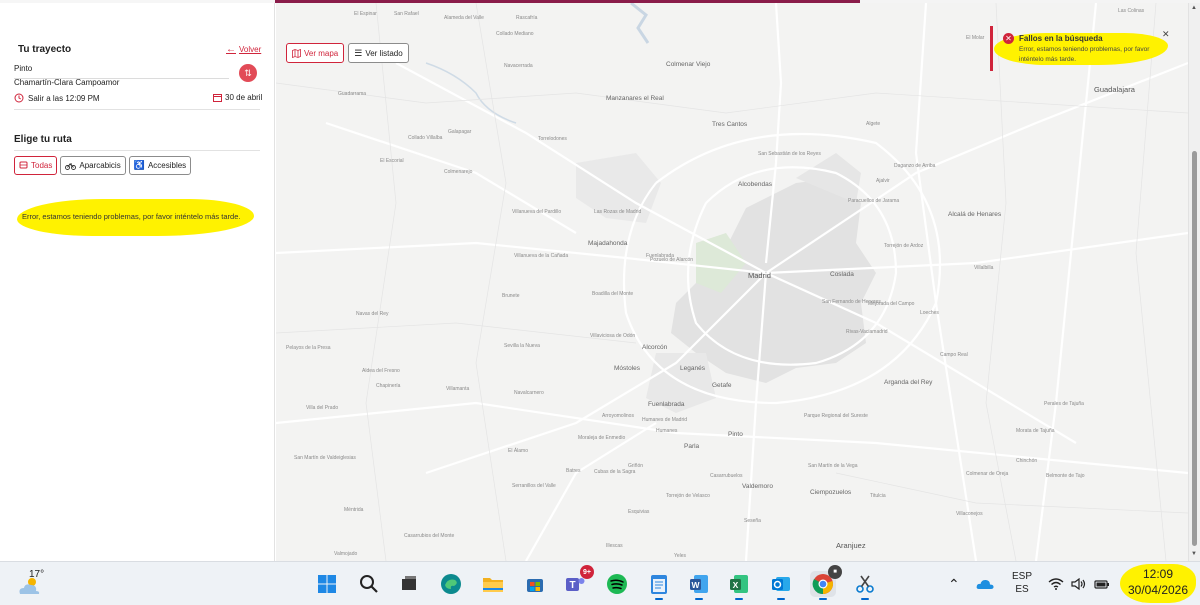 Image resolution: width=1200 pixels, height=605 pixels. Describe the element at coordinates (865, 585) in the screenshot. I see `snipping-tool-button` at that location.